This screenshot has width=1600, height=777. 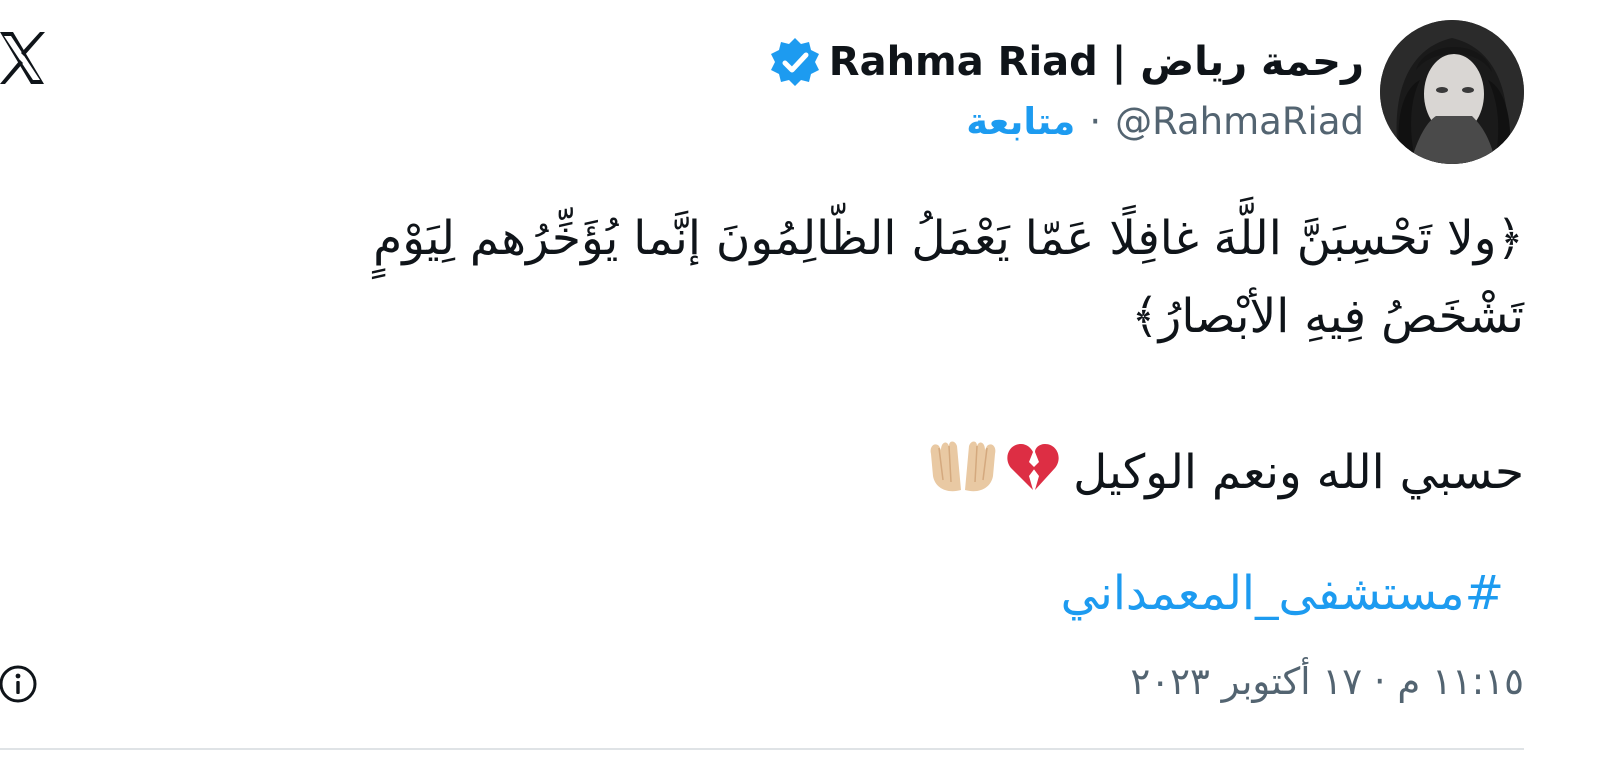 I want to click on avatar-photo, so click(x=1452, y=92).